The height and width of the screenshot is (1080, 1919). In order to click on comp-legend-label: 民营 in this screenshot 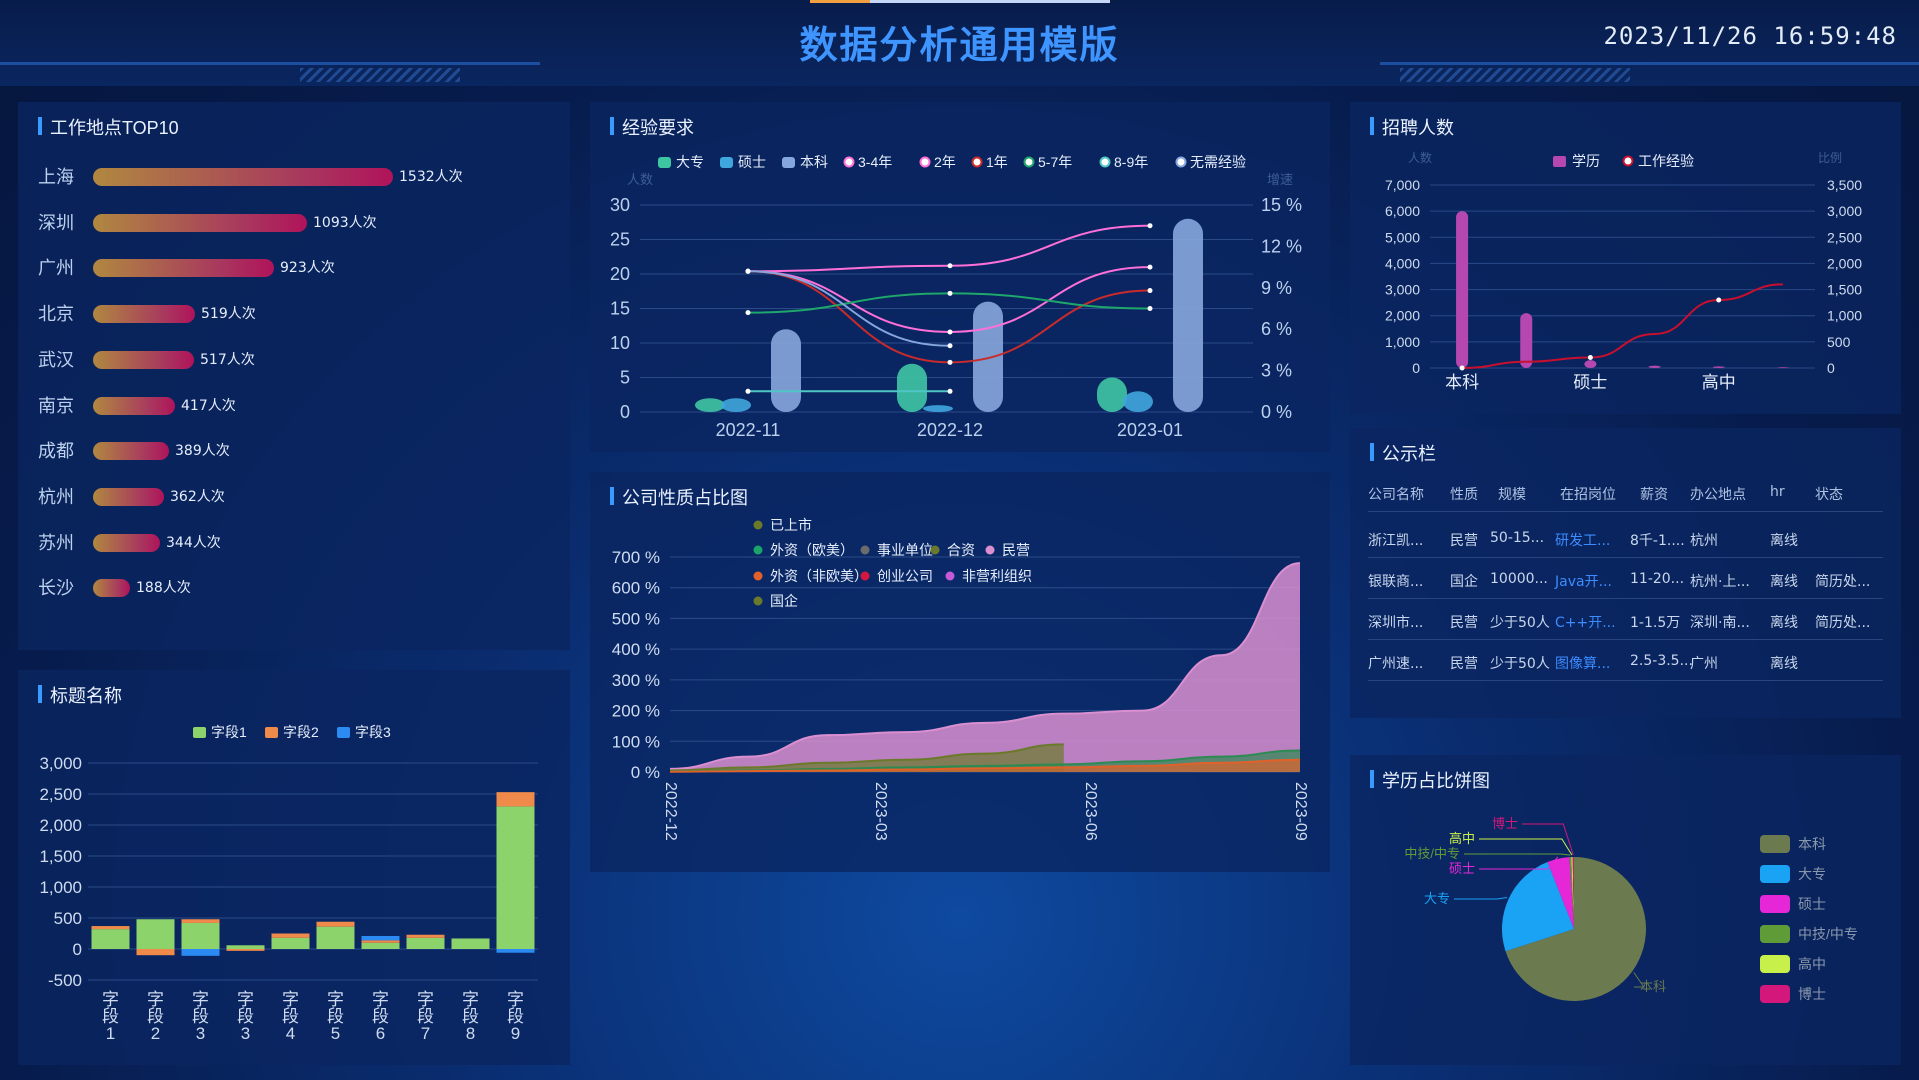, I will do `click(1016, 550)`.